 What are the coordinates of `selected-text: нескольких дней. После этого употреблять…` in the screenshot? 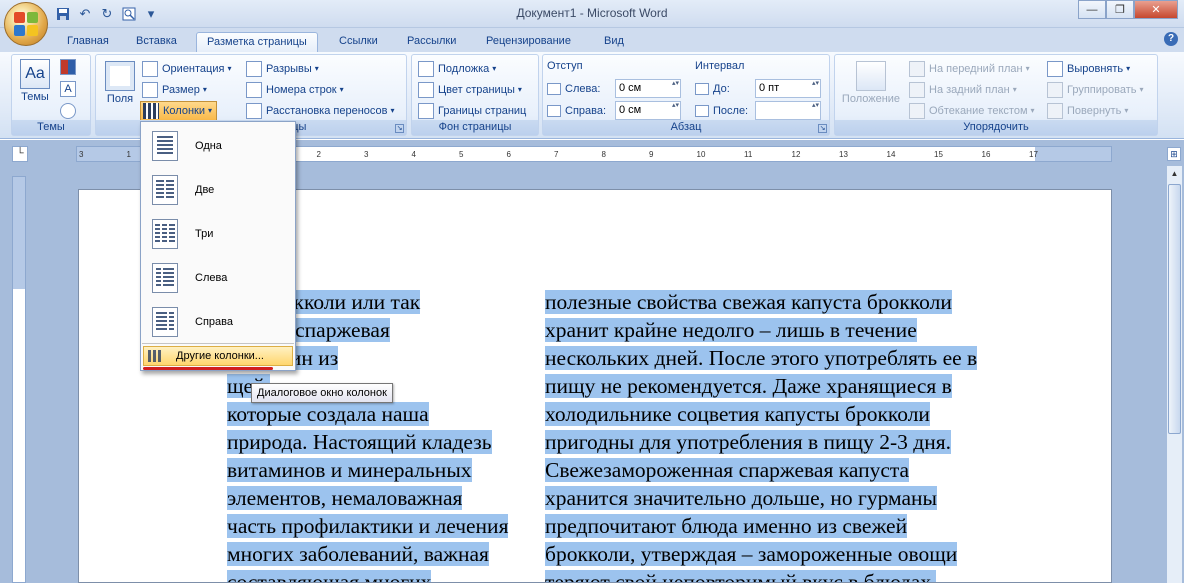 It's located at (761, 358).